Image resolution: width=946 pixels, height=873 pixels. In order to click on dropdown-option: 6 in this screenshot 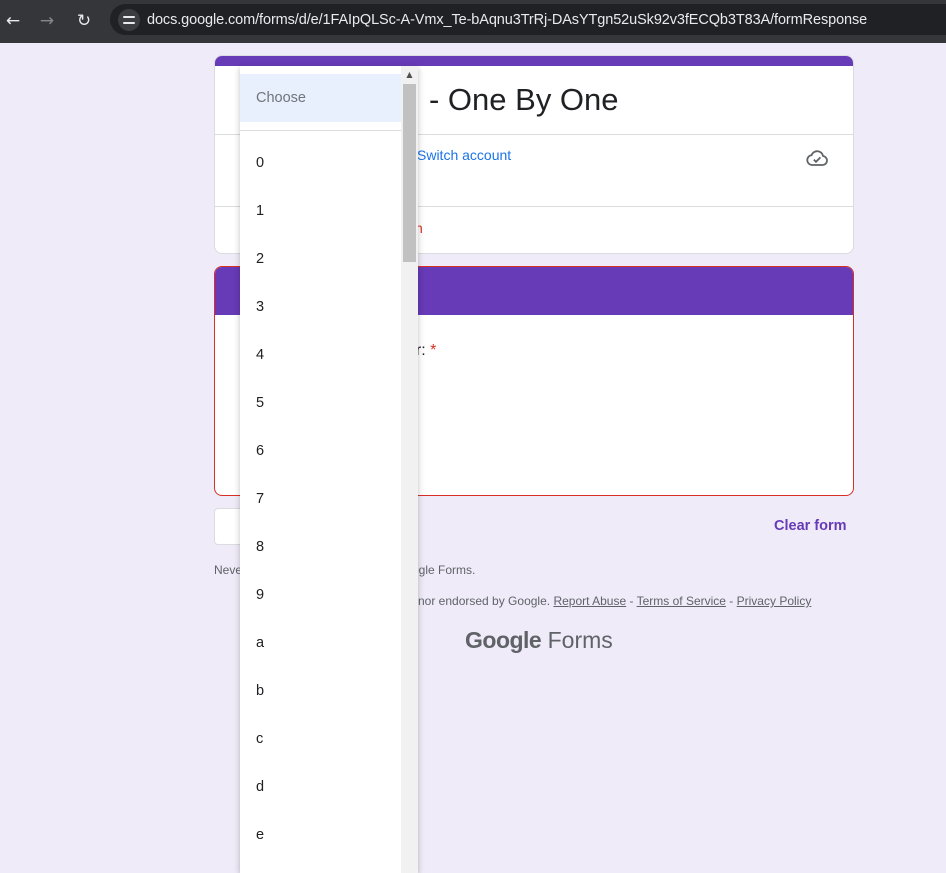, I will do `click(320, 451)`.